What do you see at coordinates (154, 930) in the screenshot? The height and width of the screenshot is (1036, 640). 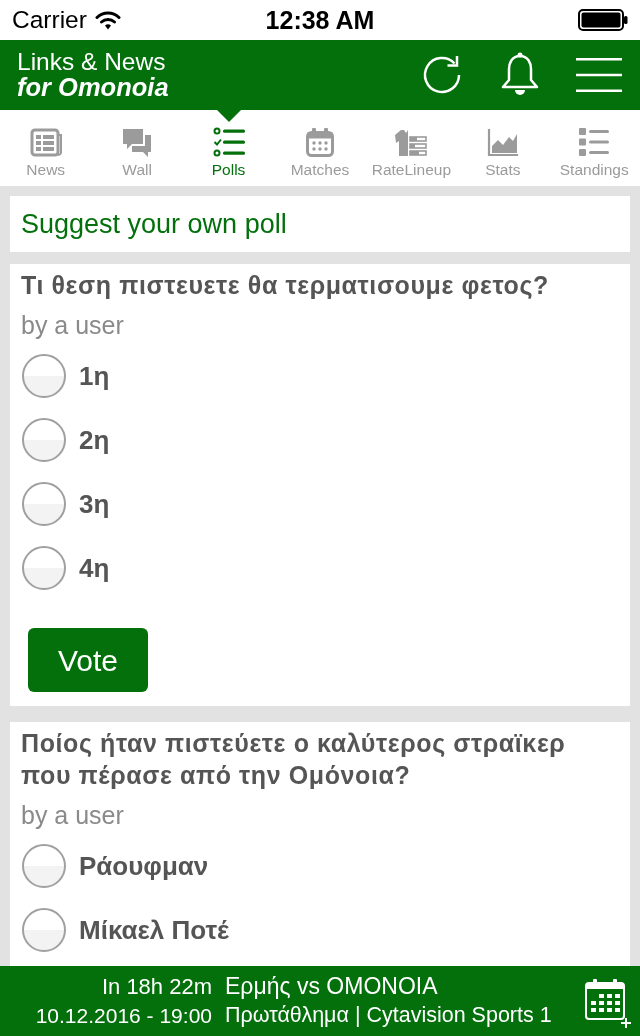 I see `option-label: Μίκαελ Ποτέ` at bounding box center [154, 930].